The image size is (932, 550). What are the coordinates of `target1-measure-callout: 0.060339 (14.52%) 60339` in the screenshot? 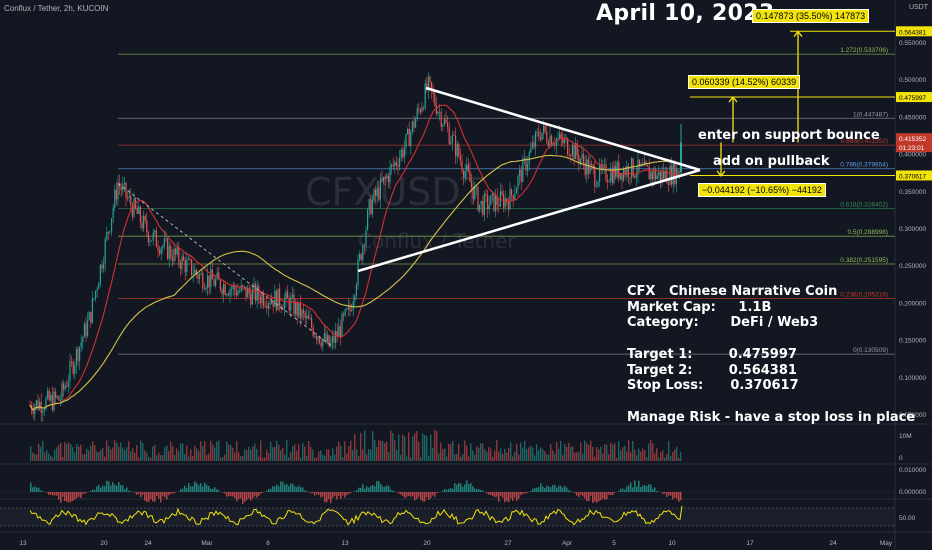 It's located at (744, 82).